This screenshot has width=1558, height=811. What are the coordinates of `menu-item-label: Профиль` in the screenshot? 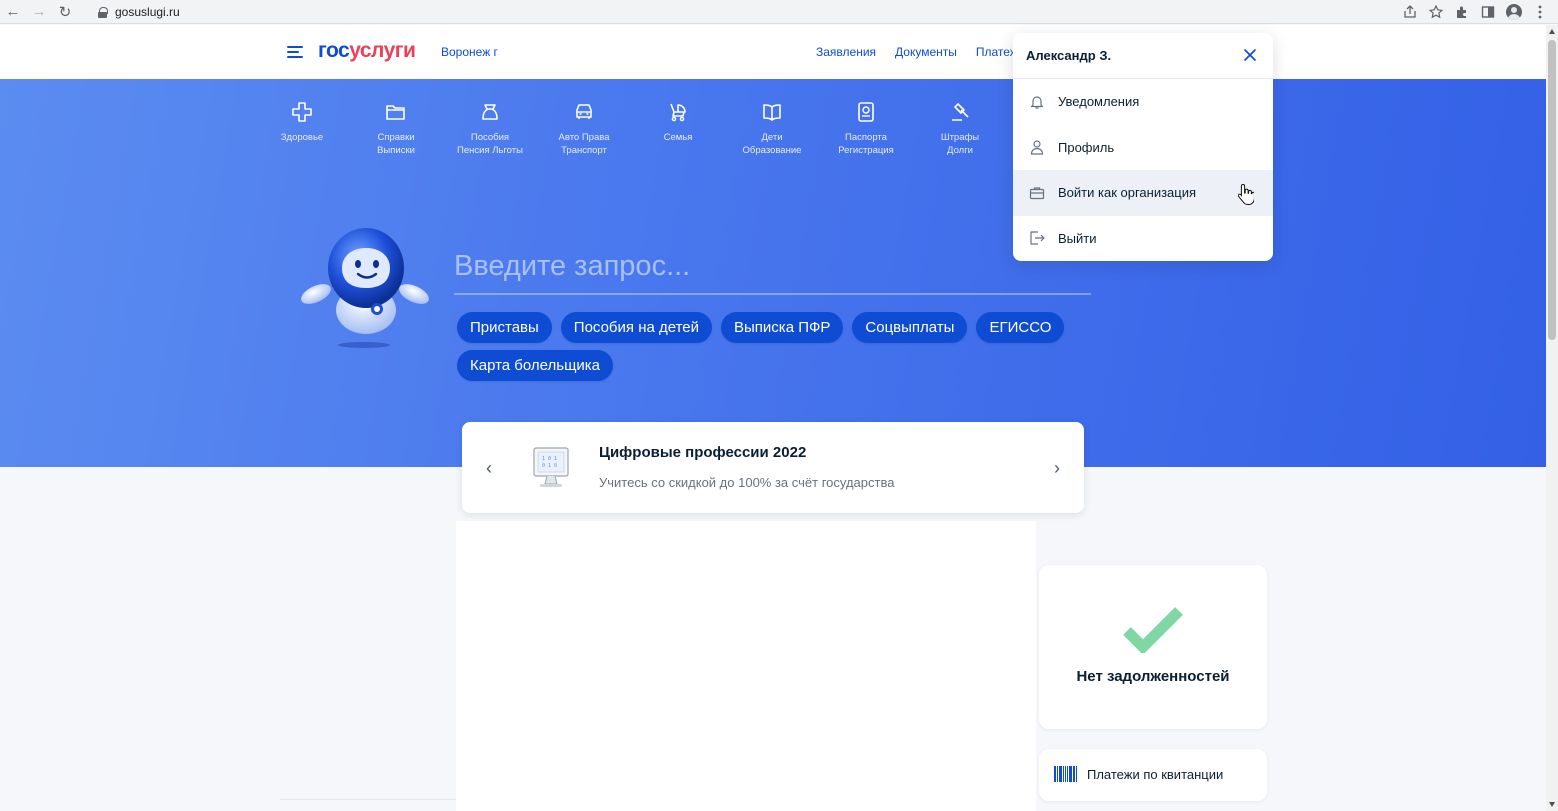 It's located at (1086, 147).